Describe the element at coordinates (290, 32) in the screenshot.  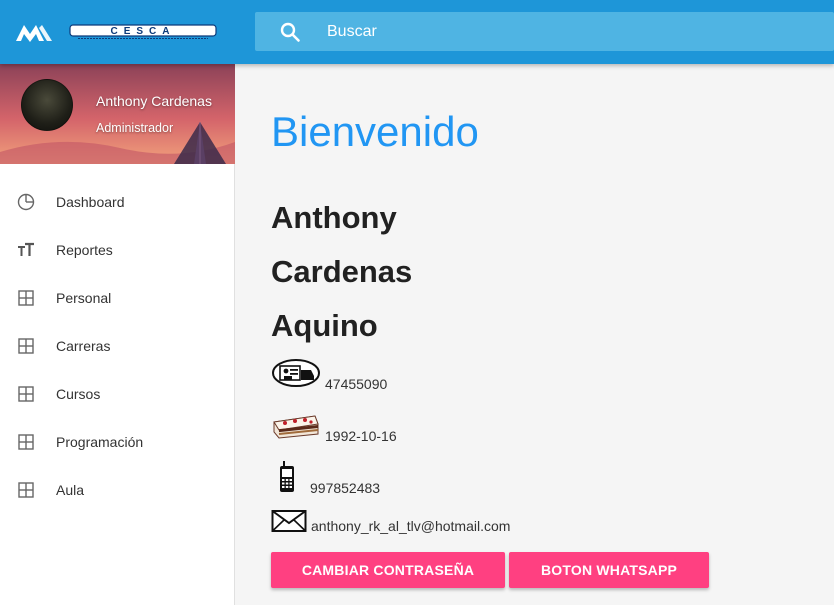
I see `search-icon` at that location.